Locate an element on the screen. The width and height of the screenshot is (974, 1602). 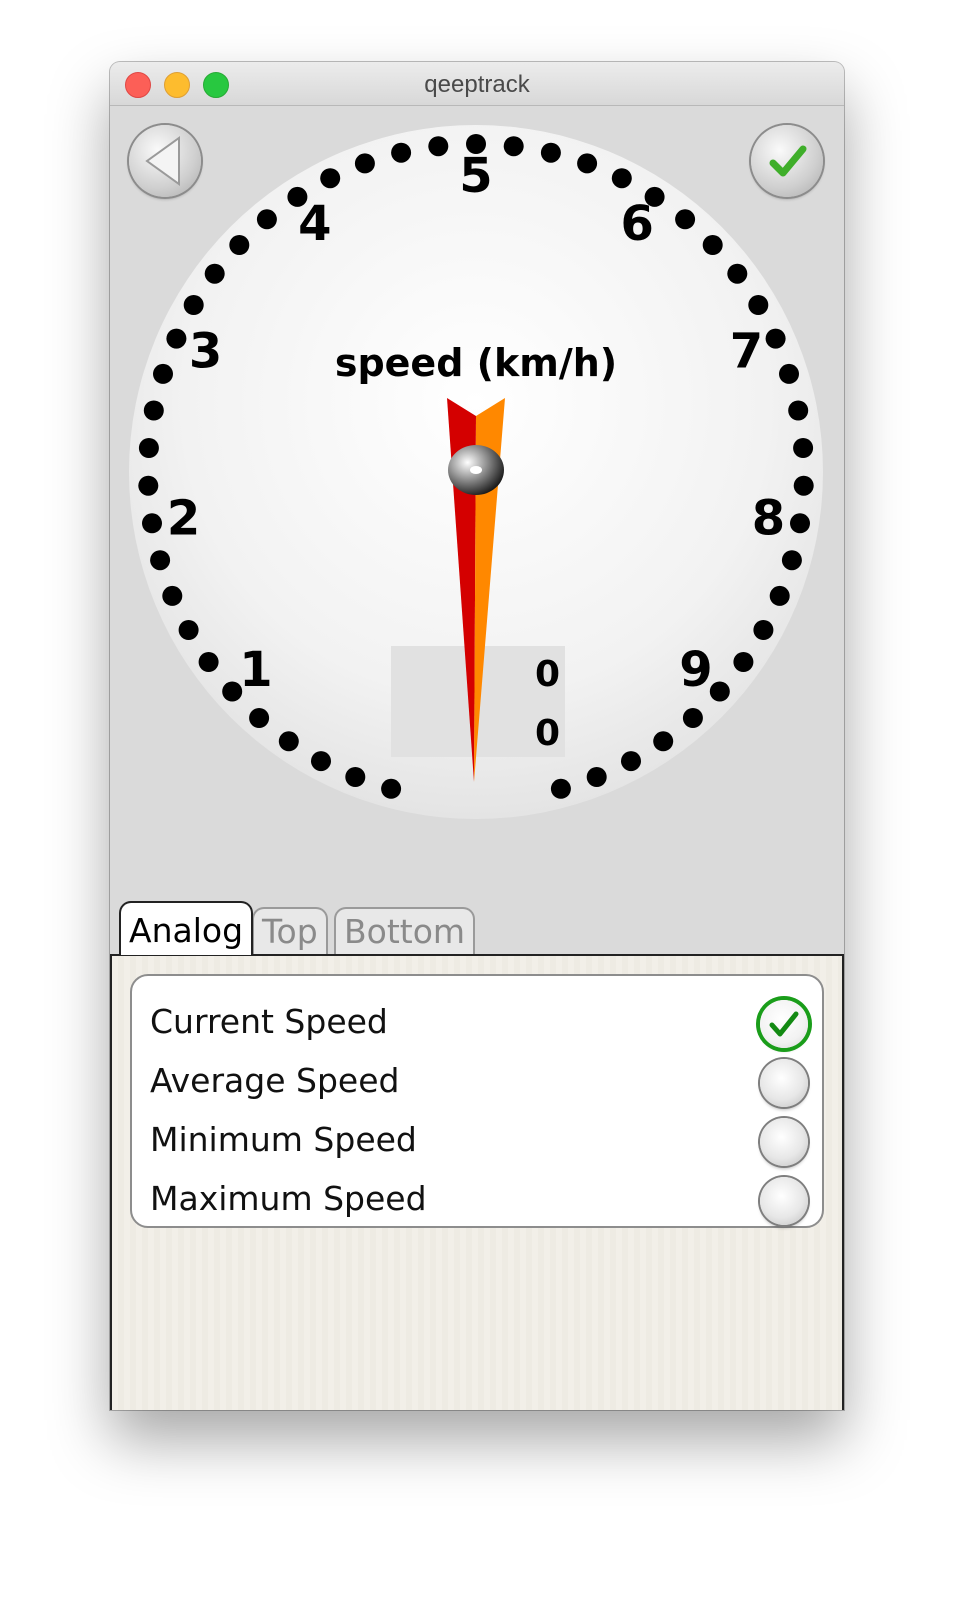
title-bar: qeeptrack is located at coordinates (477, 84).